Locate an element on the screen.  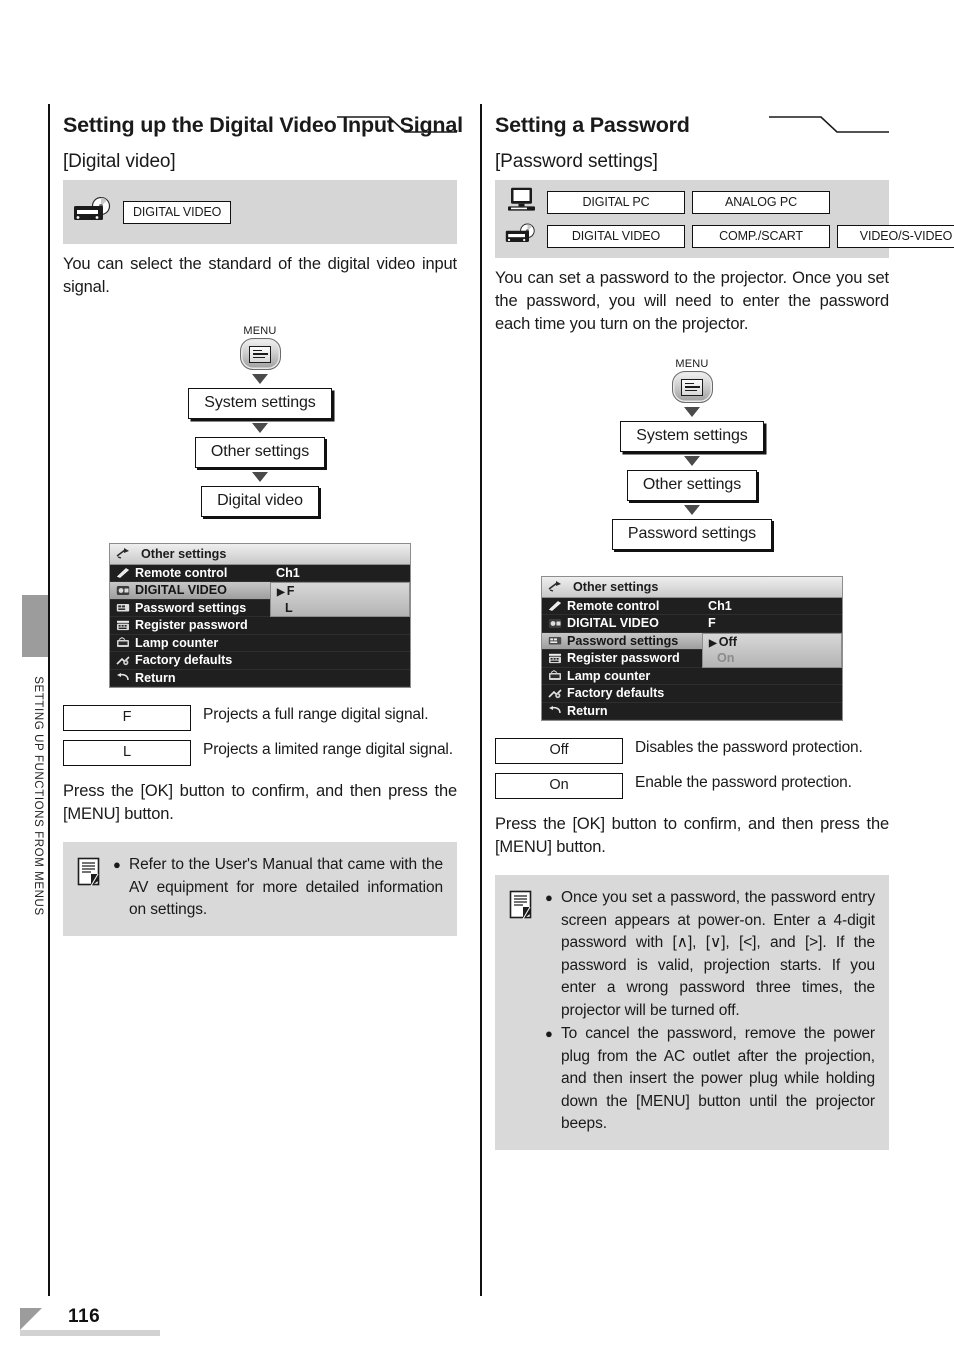
osd-dropdown-option: L is located at coordinates (340, 608).